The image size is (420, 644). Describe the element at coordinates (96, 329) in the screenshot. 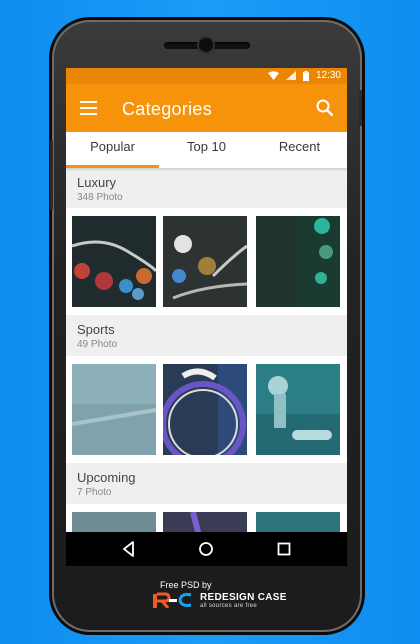

I see `category-title: Sports` at that location.